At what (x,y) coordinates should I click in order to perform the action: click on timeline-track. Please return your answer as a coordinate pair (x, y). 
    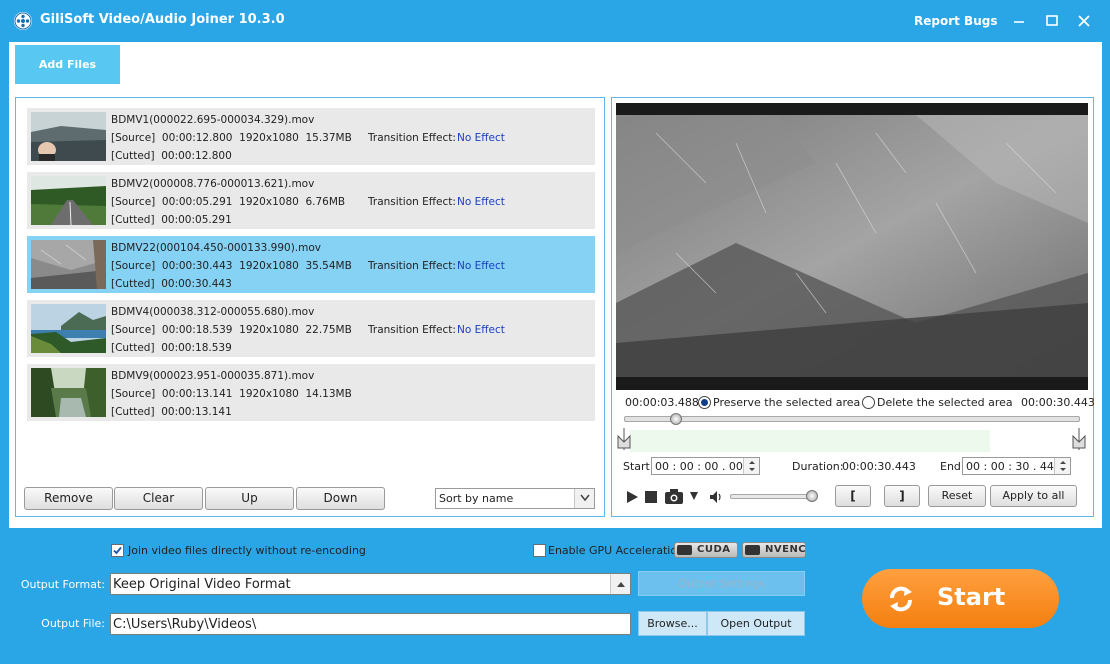
    Looking at the image, I should click on (852, 419).